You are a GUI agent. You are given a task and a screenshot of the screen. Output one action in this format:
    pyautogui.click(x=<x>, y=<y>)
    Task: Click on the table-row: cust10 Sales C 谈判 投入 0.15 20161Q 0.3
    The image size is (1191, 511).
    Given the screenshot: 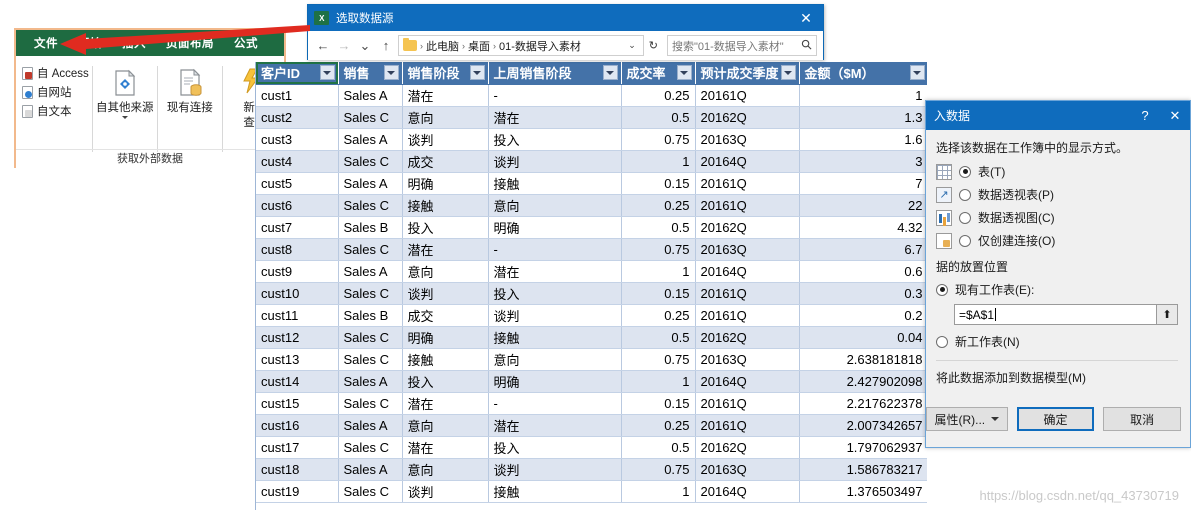 What is the action you would take?
    pyautogui.click(x=591, y=293)
    